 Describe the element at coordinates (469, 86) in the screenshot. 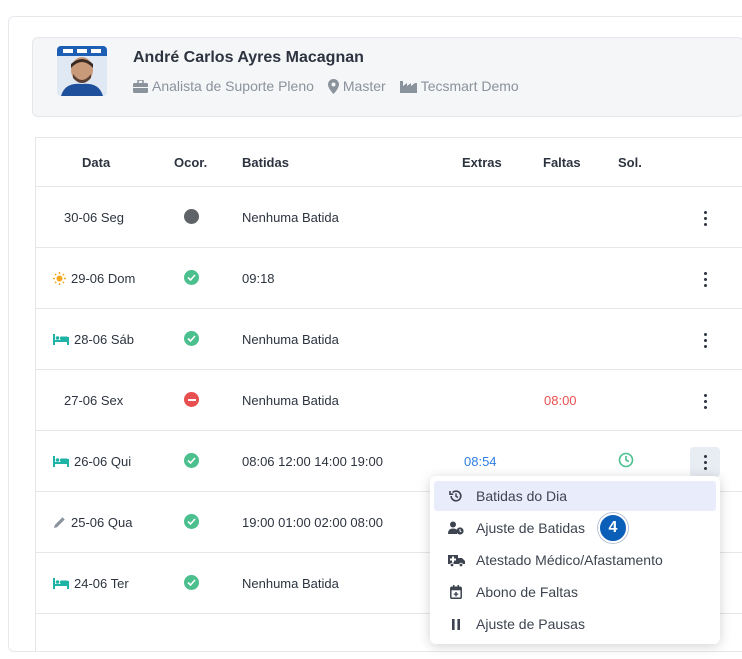

I see `company-text: Tecsmart Demo` at that location.